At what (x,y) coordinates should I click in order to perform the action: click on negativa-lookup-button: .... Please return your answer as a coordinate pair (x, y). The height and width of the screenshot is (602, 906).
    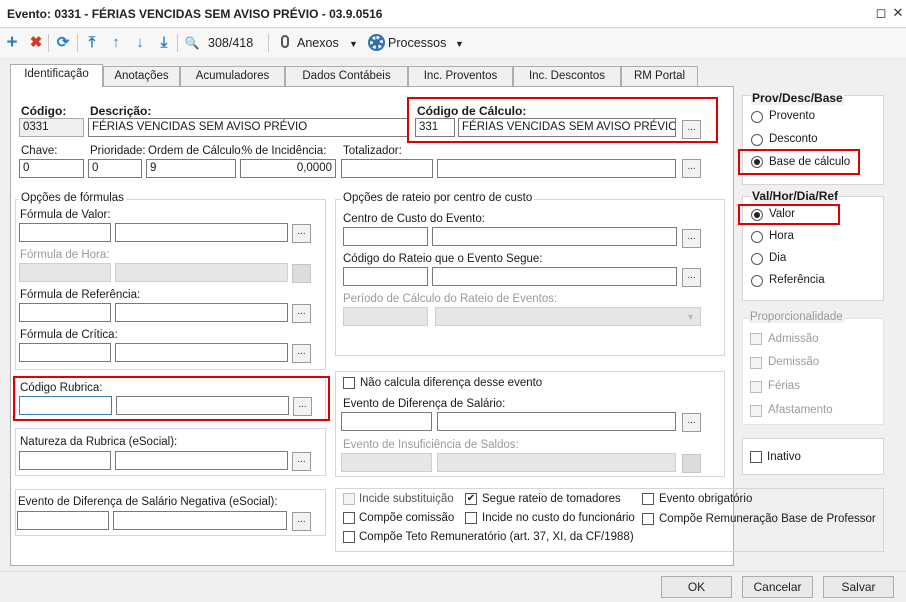
    Looking at the image, I should click on (301, 521).